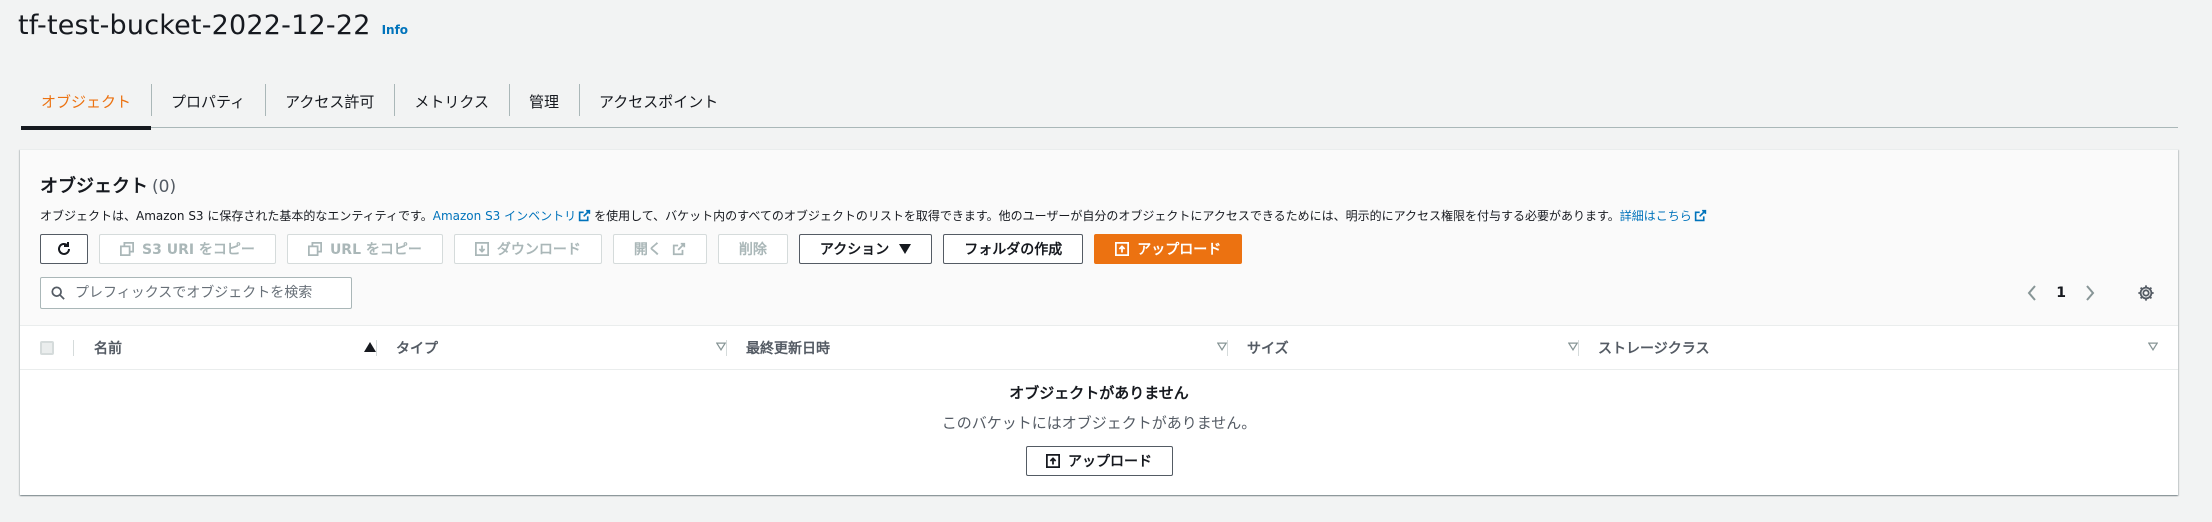 The height and width of the screenshot is (522, 2212). What do you see at coordinates (108, 349) in the screenshot?
I see `column-name-label: 名前` at bounding box center [108, 349].